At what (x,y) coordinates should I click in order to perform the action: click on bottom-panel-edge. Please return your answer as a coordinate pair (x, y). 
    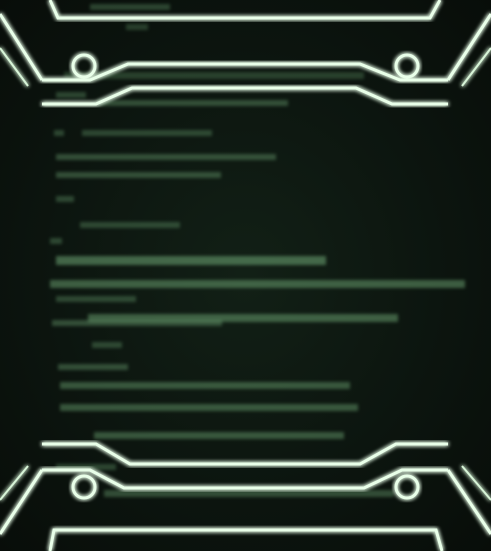
    Looking at the image, I should click on (246, 539).